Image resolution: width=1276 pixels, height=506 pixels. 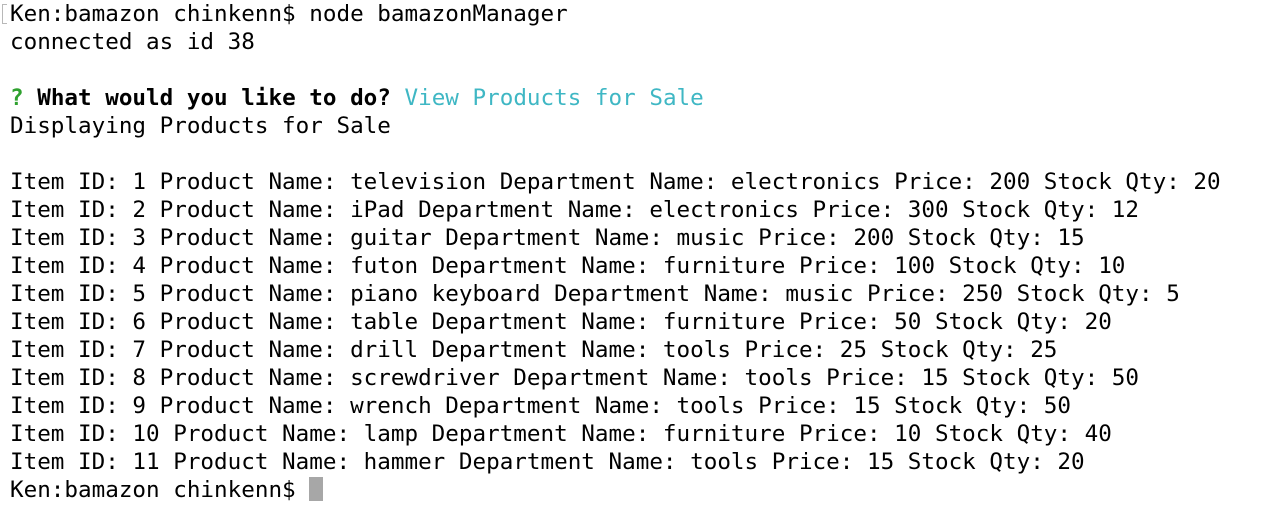 I want to click on final-prompt-line: Ken:bamazon chinkenn$, so click(x=643, y=490).